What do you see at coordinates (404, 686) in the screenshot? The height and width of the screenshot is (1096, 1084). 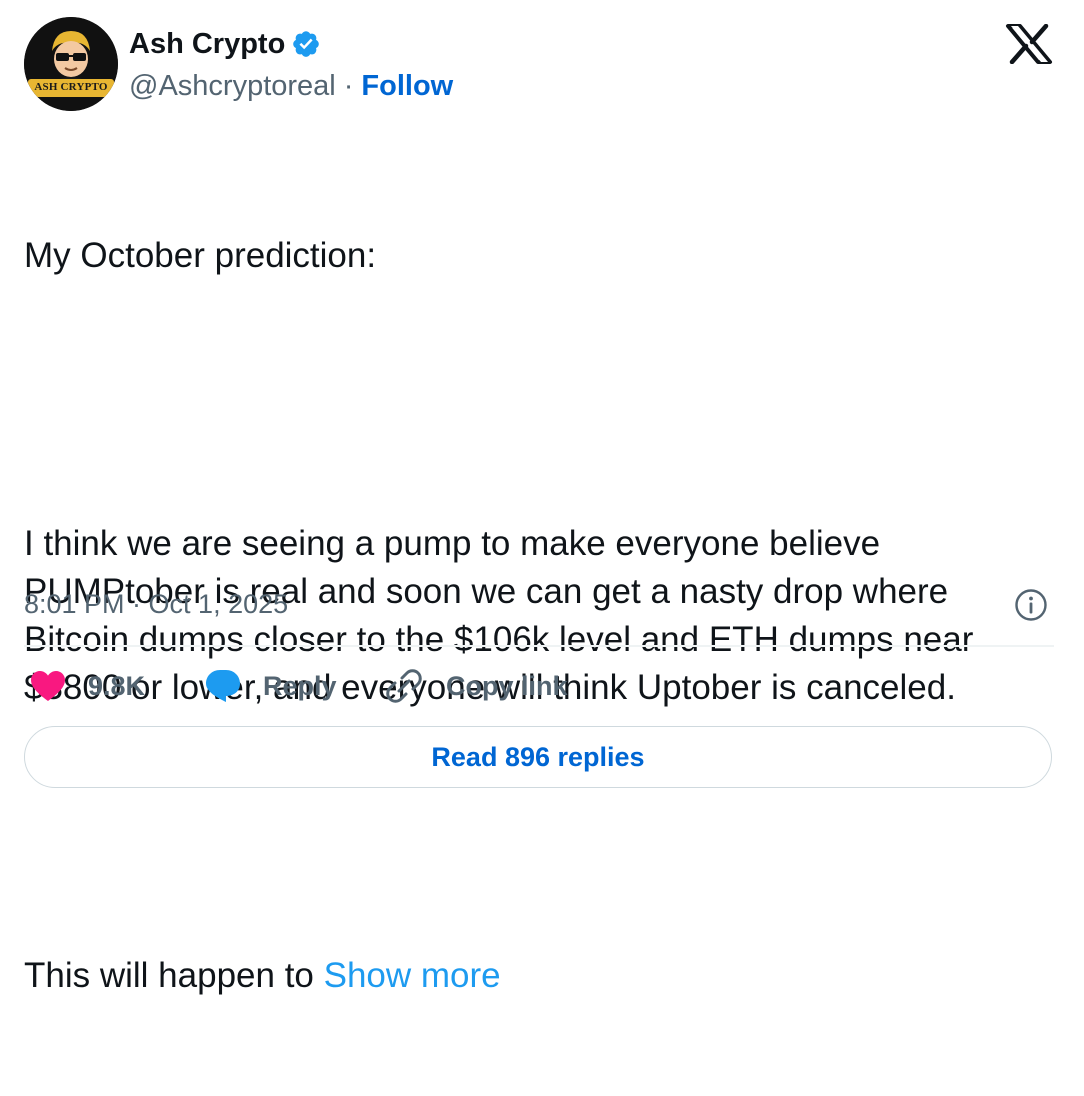 I see `link-icon` at bounding box center [404, 686].